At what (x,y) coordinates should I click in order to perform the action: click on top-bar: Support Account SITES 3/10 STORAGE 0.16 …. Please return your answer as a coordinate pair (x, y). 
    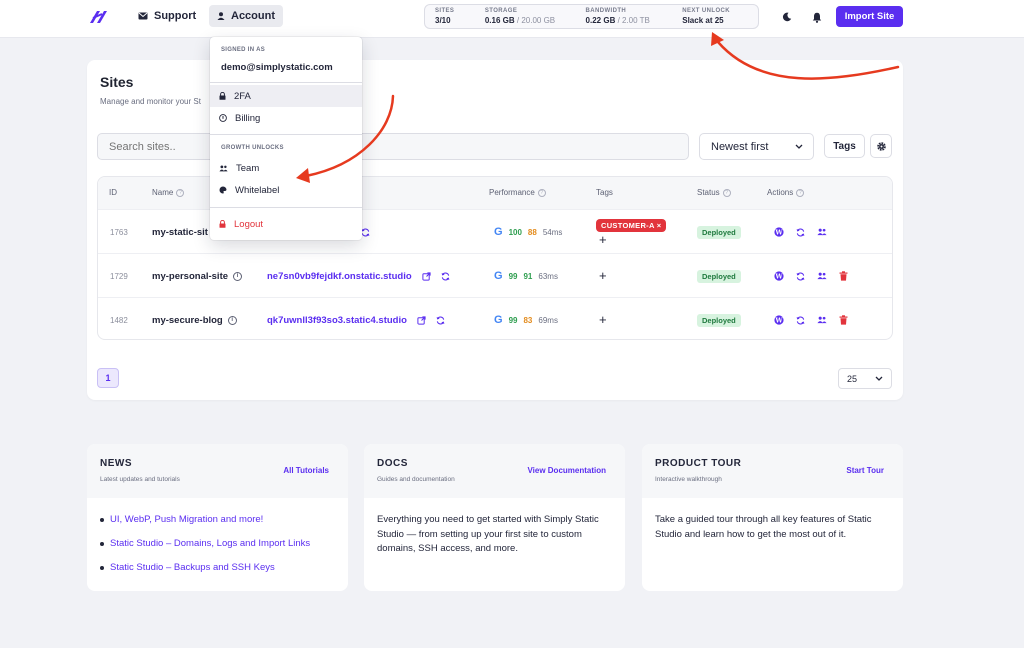
    Looking at the image, I should click on (512, 19).